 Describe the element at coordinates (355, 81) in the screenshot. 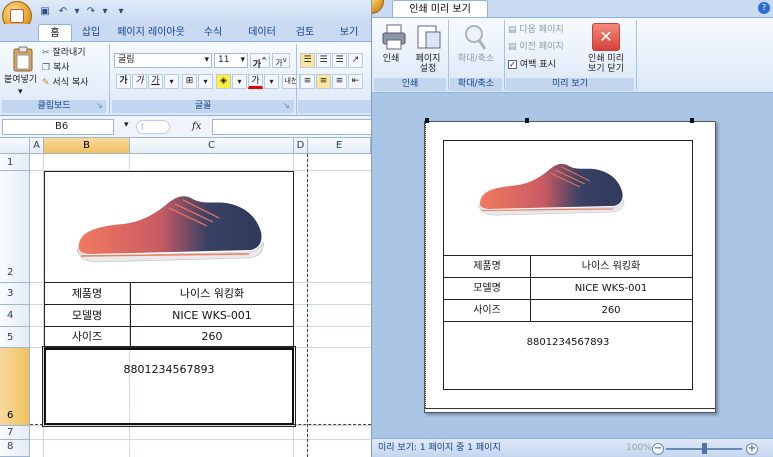

I see `decrease-indent-icon: ⇤` at that location.